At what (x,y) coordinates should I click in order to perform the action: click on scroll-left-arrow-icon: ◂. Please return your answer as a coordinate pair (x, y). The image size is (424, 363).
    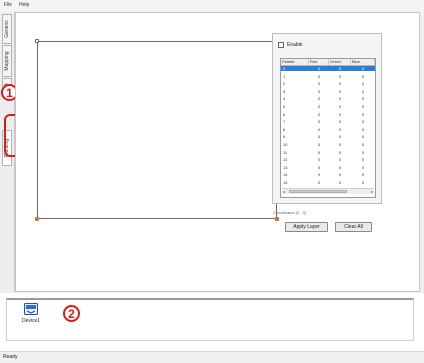
    Looking at the image, I should click on (284, 191).